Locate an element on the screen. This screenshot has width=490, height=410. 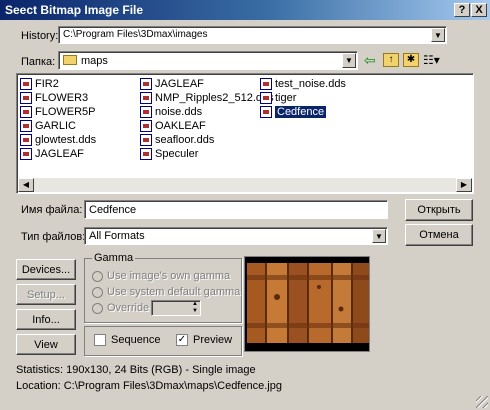
window-title: Seect Bitmap Image File is located at coordinates (74, 10).